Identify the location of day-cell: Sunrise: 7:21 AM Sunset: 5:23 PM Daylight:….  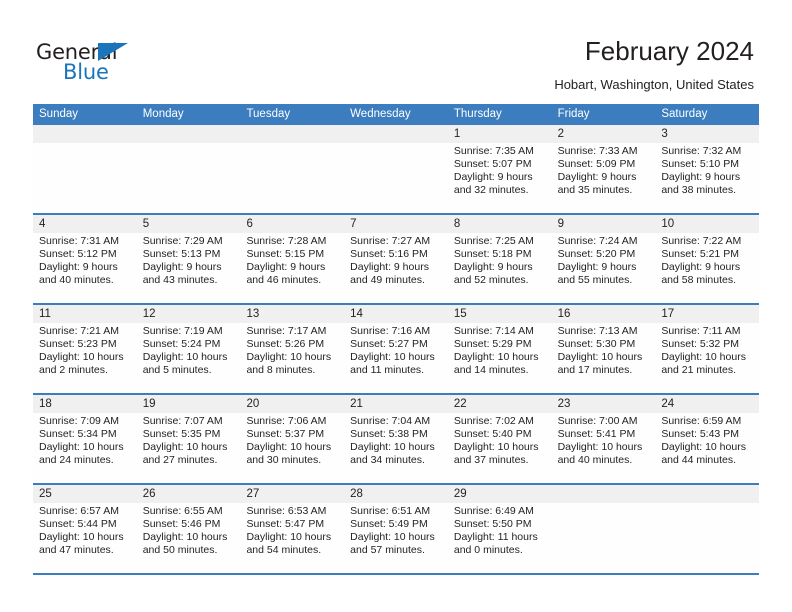
(85, 358).